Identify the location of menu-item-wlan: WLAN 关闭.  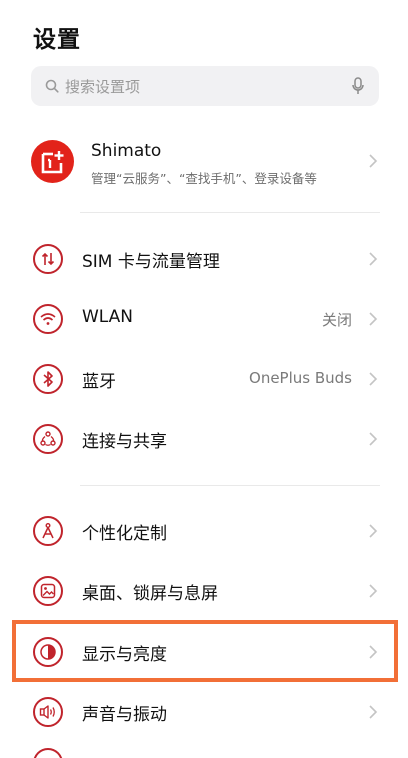
(204, 319).